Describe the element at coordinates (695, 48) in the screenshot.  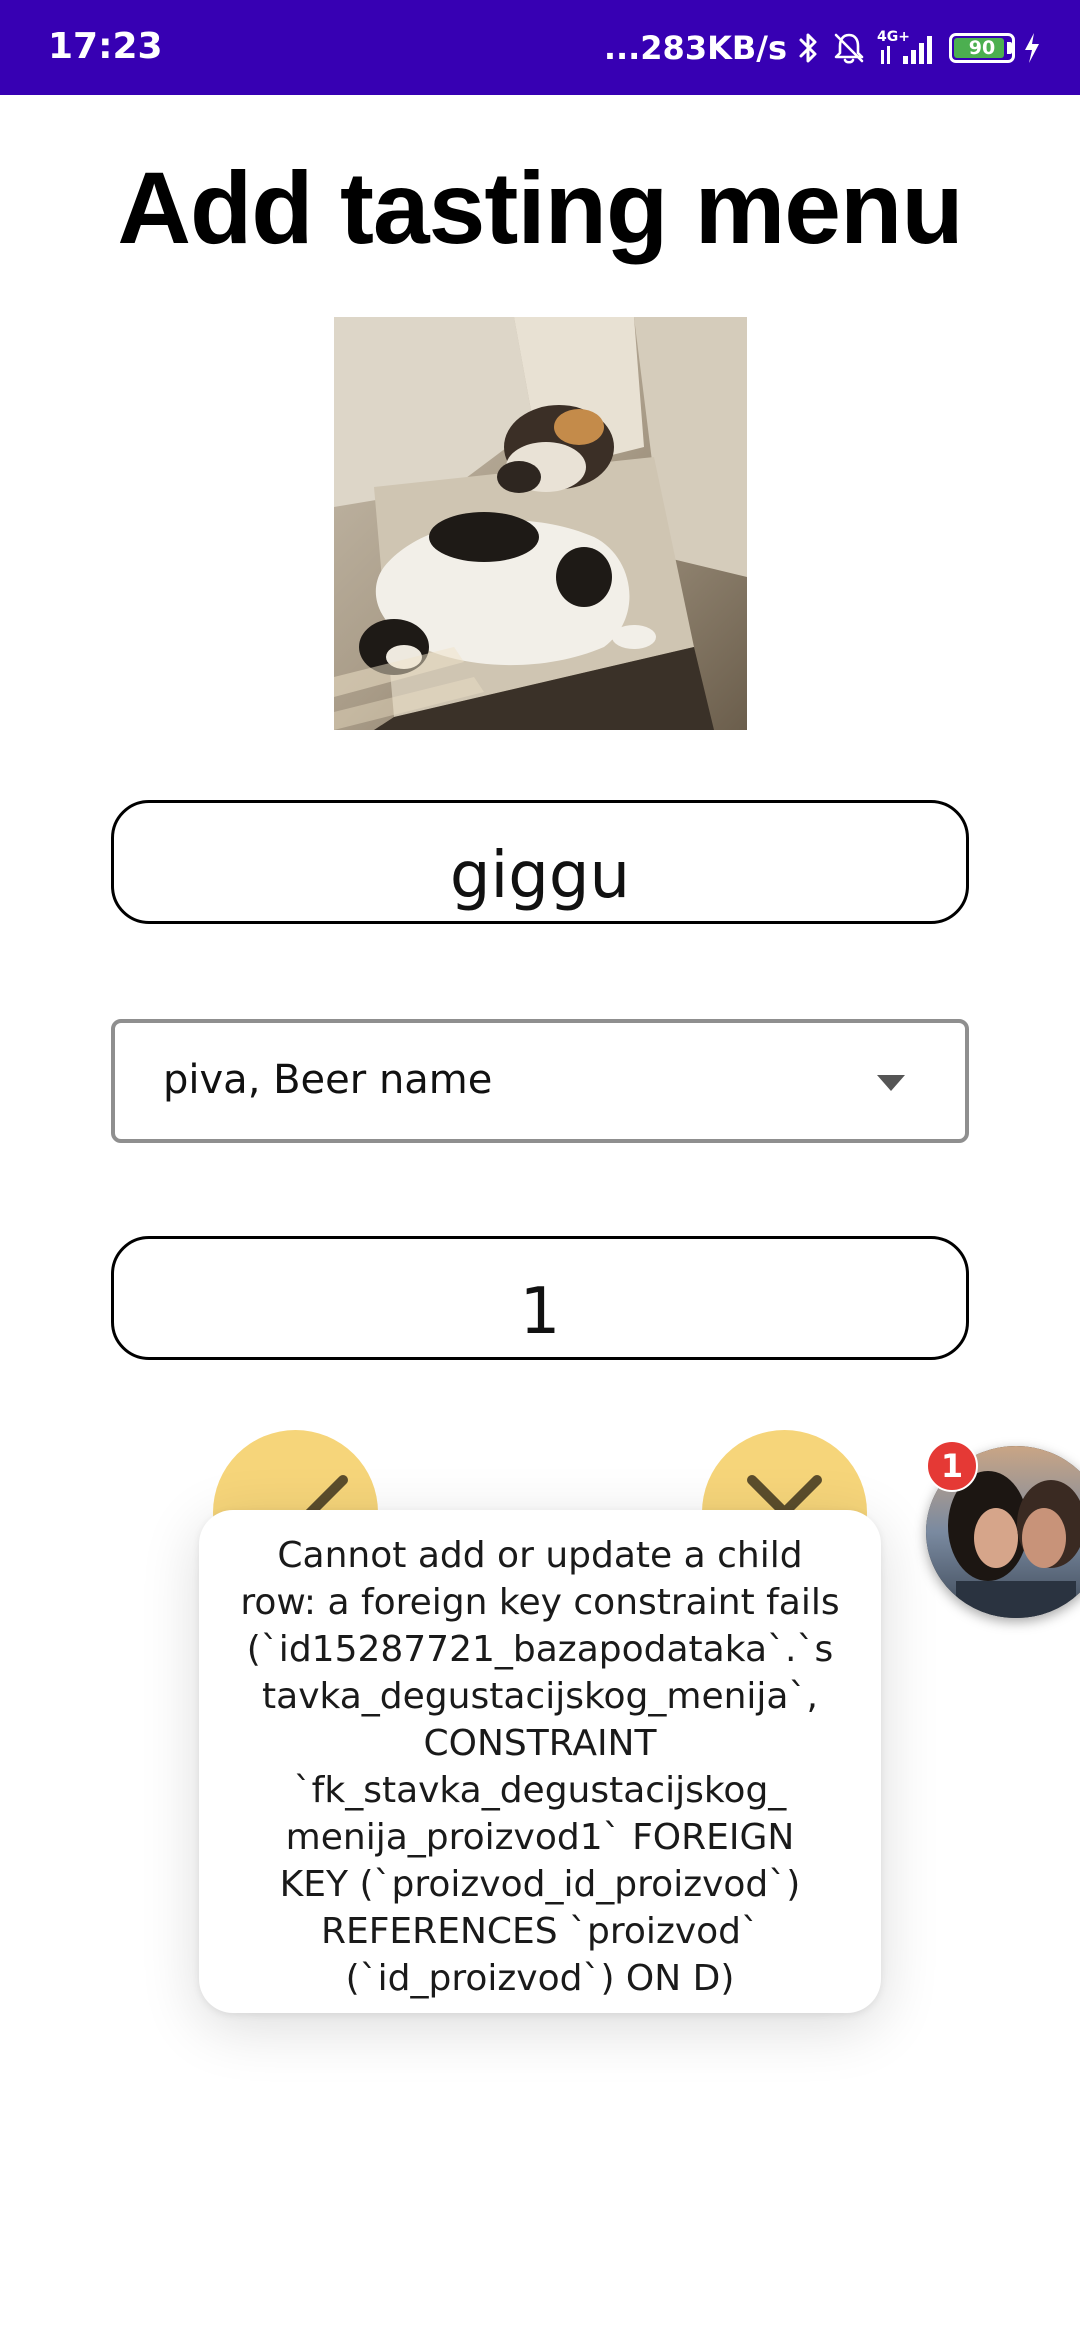
I see `net-speed: ...283KB/s` at that location.